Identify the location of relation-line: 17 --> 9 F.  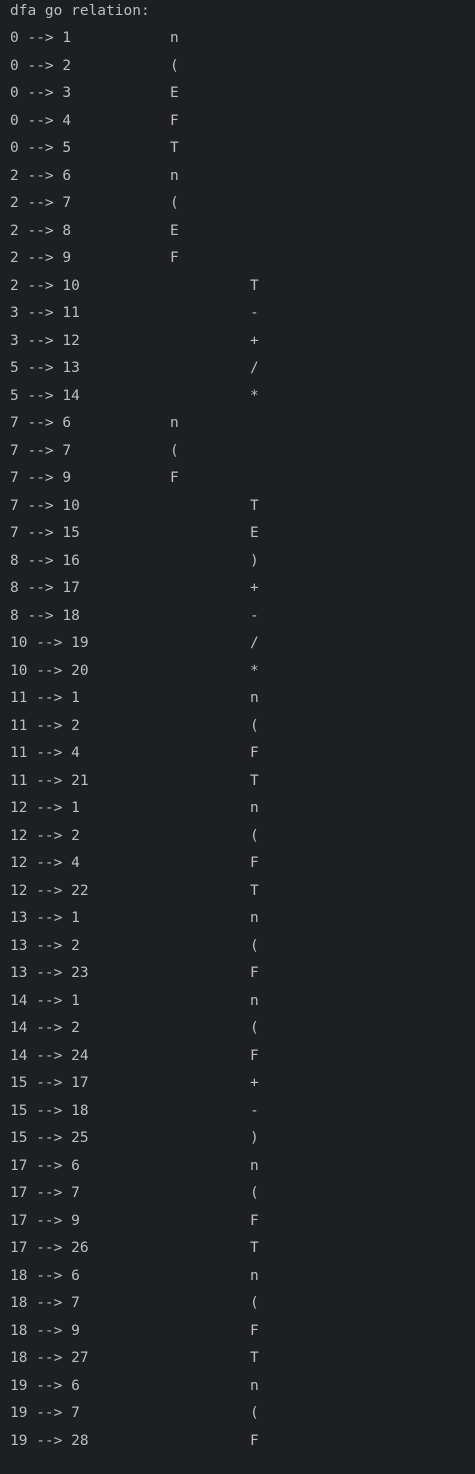
(240, 1222).